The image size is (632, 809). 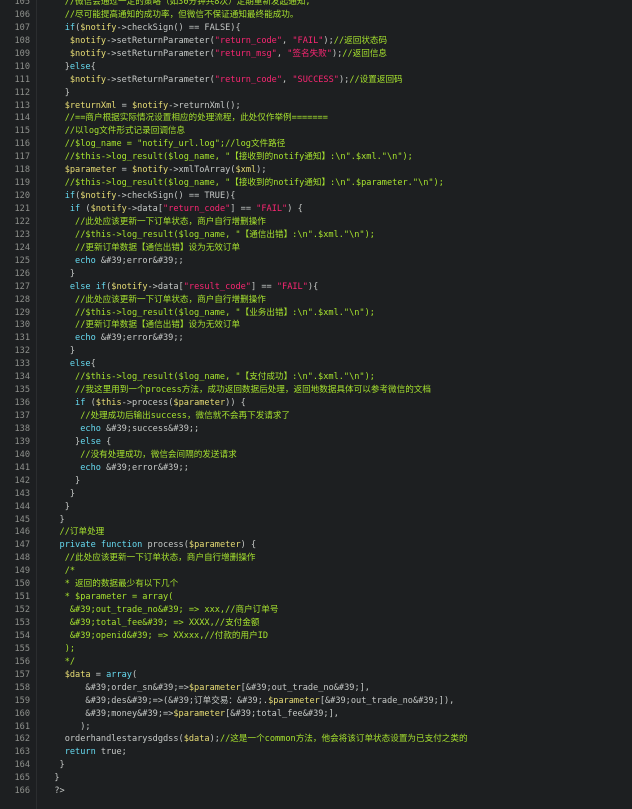 I want to click on code-comment: * 返回的数据最少有以下几个, so click(x=121, y=584).